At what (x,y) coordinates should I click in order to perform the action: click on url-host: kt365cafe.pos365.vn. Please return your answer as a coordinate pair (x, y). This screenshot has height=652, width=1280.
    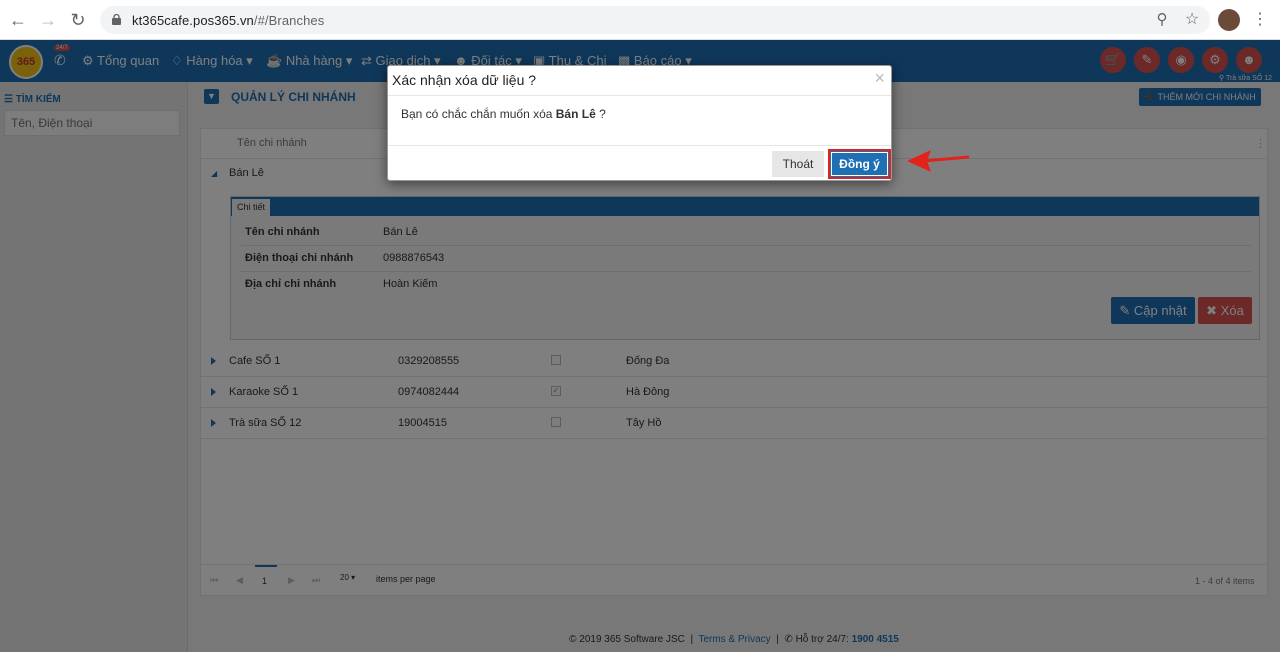
    Looking at the image, I should click on (193, 20).